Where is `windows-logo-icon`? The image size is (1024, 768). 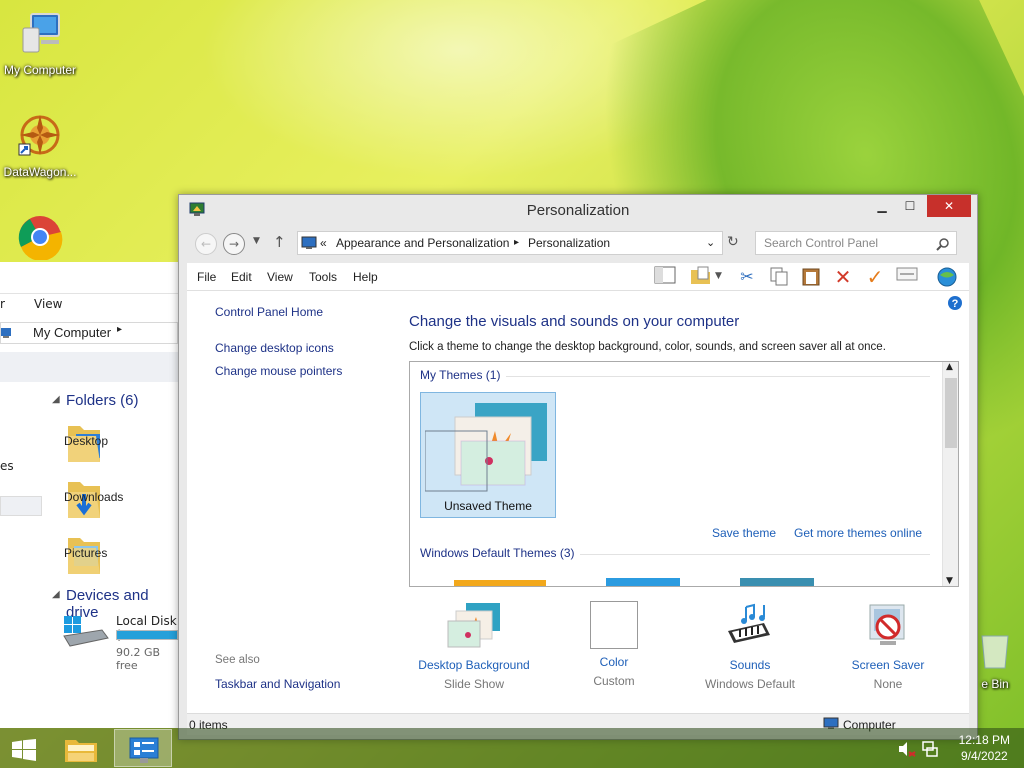 windows-logo-icon is located at coordinates (24, 750).